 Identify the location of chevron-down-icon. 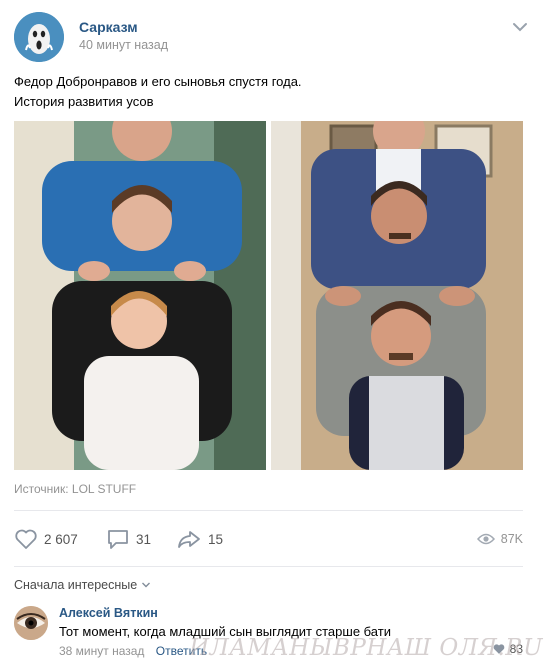
(146, 585).